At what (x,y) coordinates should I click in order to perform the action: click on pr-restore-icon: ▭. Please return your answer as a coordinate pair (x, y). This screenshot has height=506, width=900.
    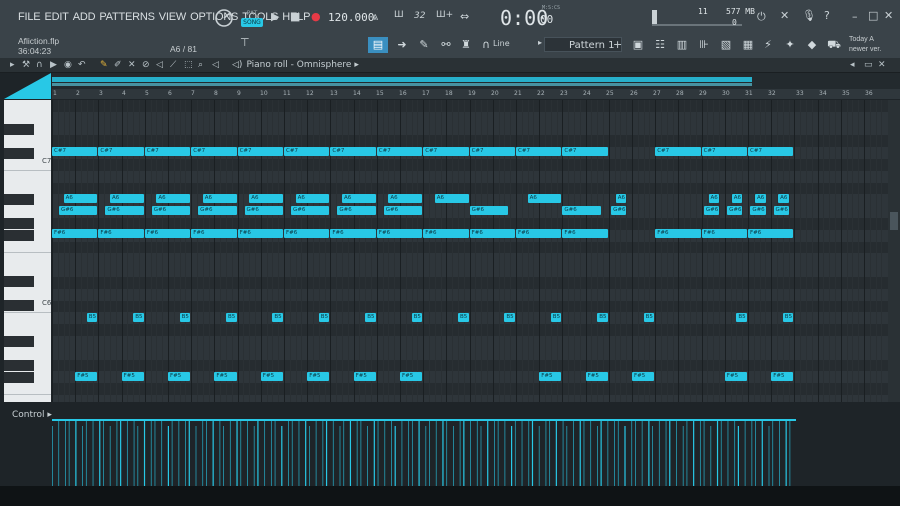
    Looking at the image, I should click on (868, 65).